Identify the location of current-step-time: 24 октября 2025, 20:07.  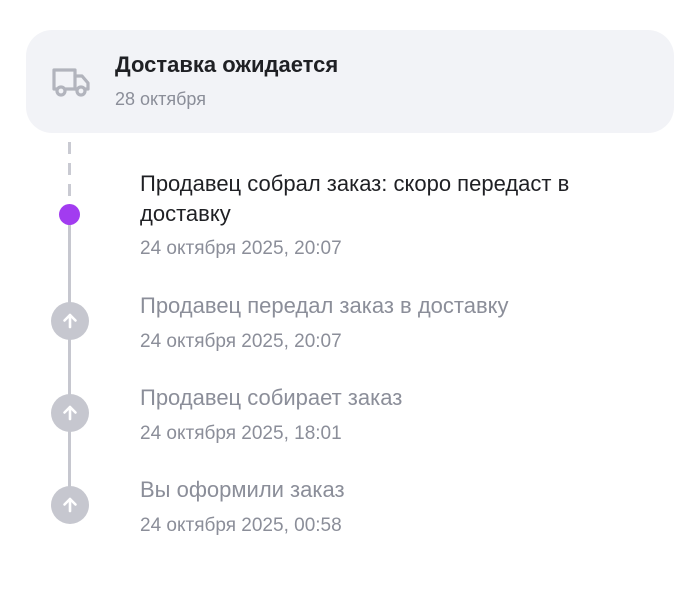
(241, 248).